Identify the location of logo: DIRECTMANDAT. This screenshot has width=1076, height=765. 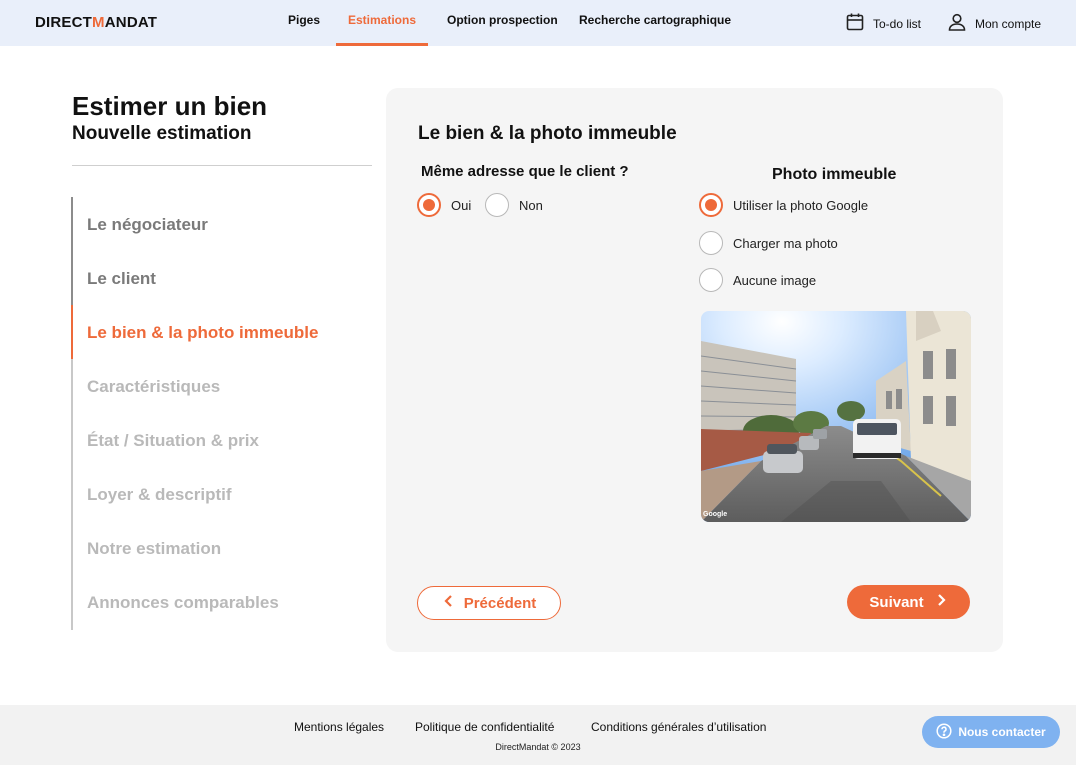
(96, 22).